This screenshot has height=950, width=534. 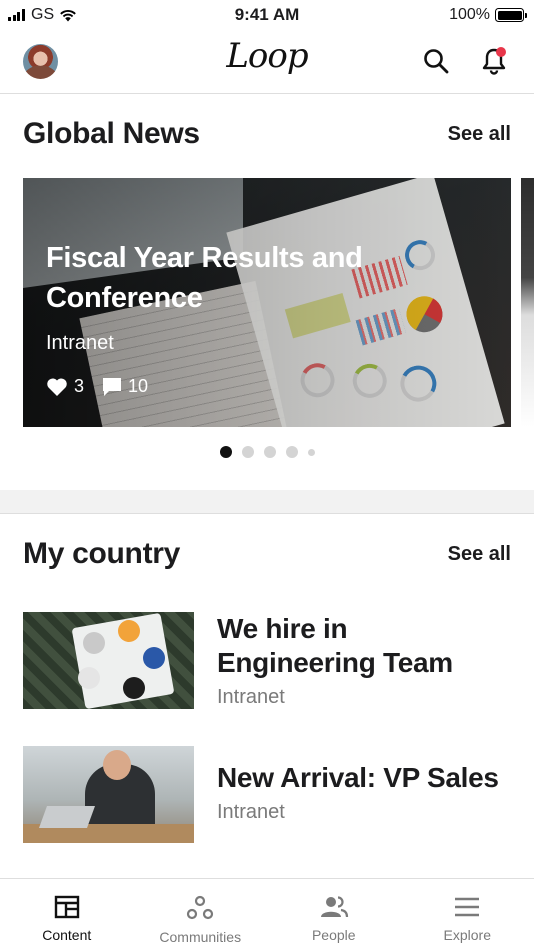 I want to click on comment-icon, so click(x=112, y=386).